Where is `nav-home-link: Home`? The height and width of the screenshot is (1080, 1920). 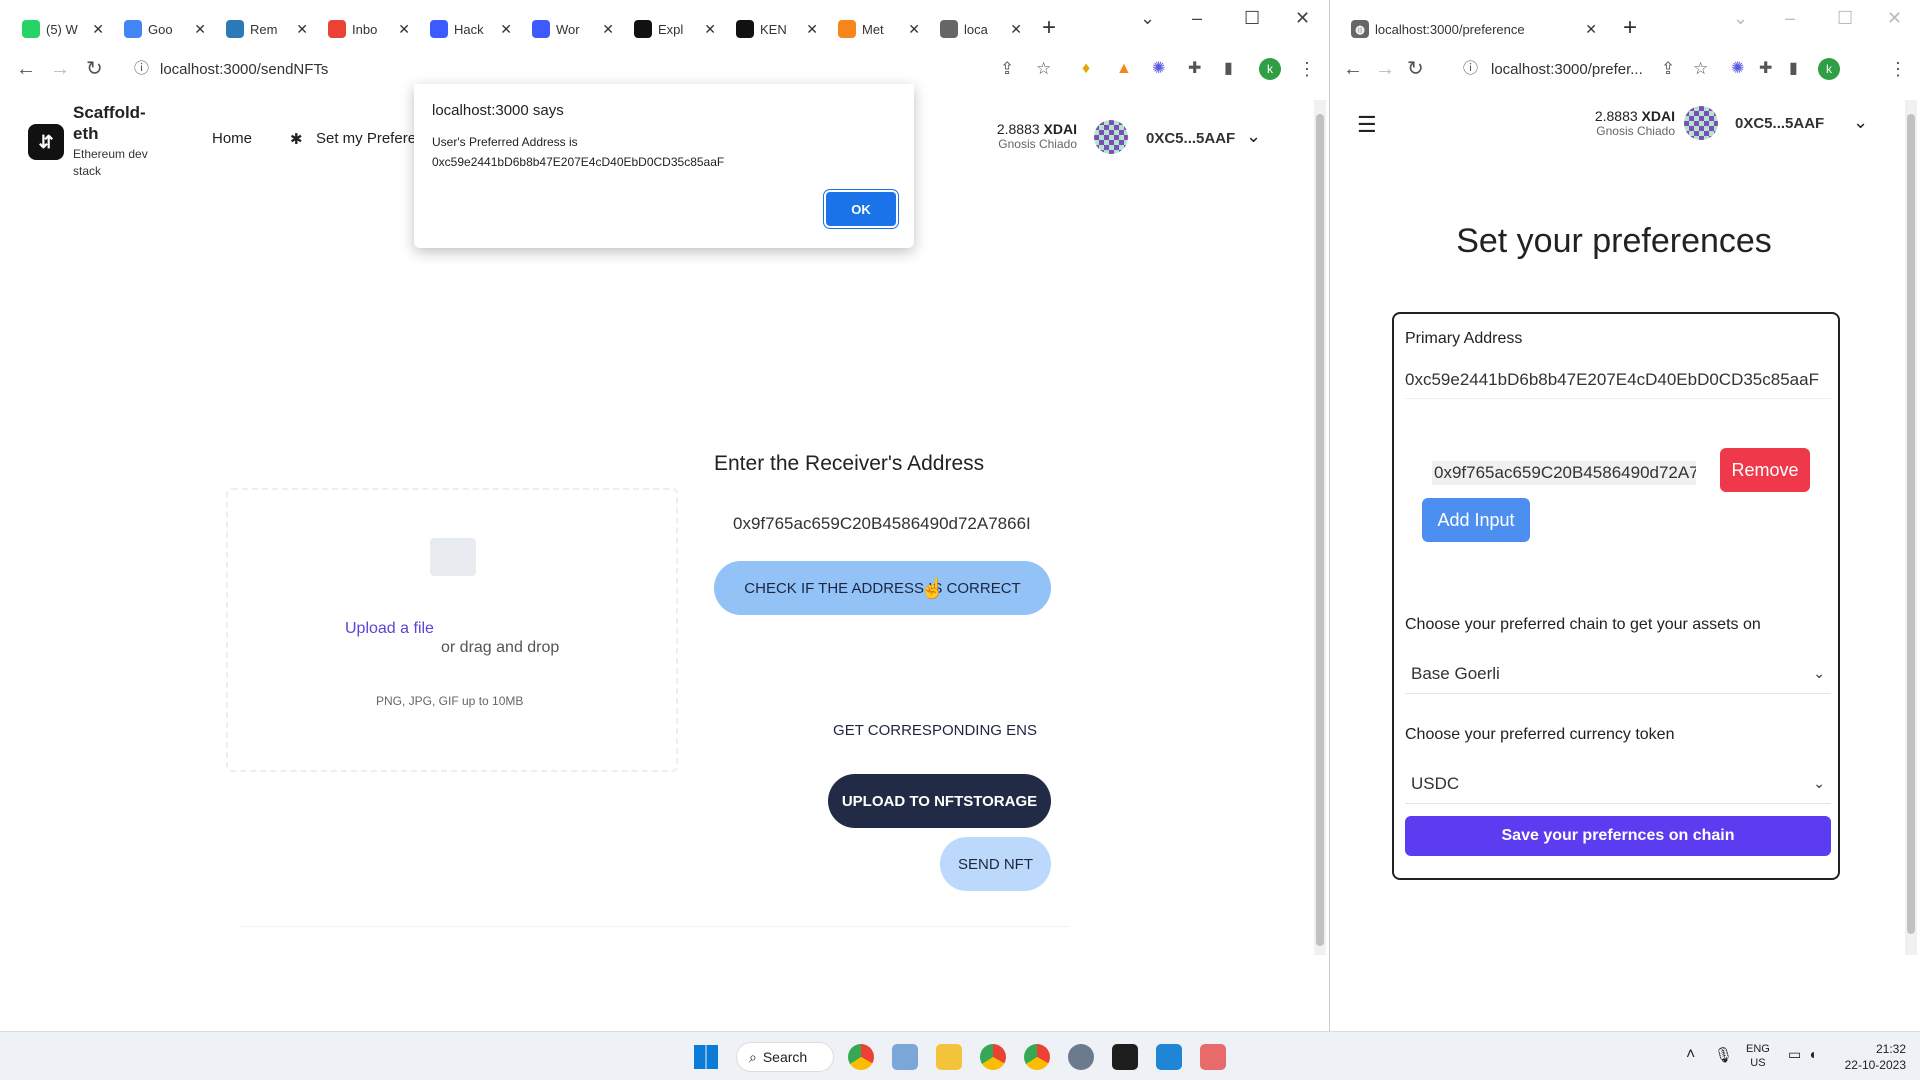
nav-home-link: Home is located at coordinates (232, 138).